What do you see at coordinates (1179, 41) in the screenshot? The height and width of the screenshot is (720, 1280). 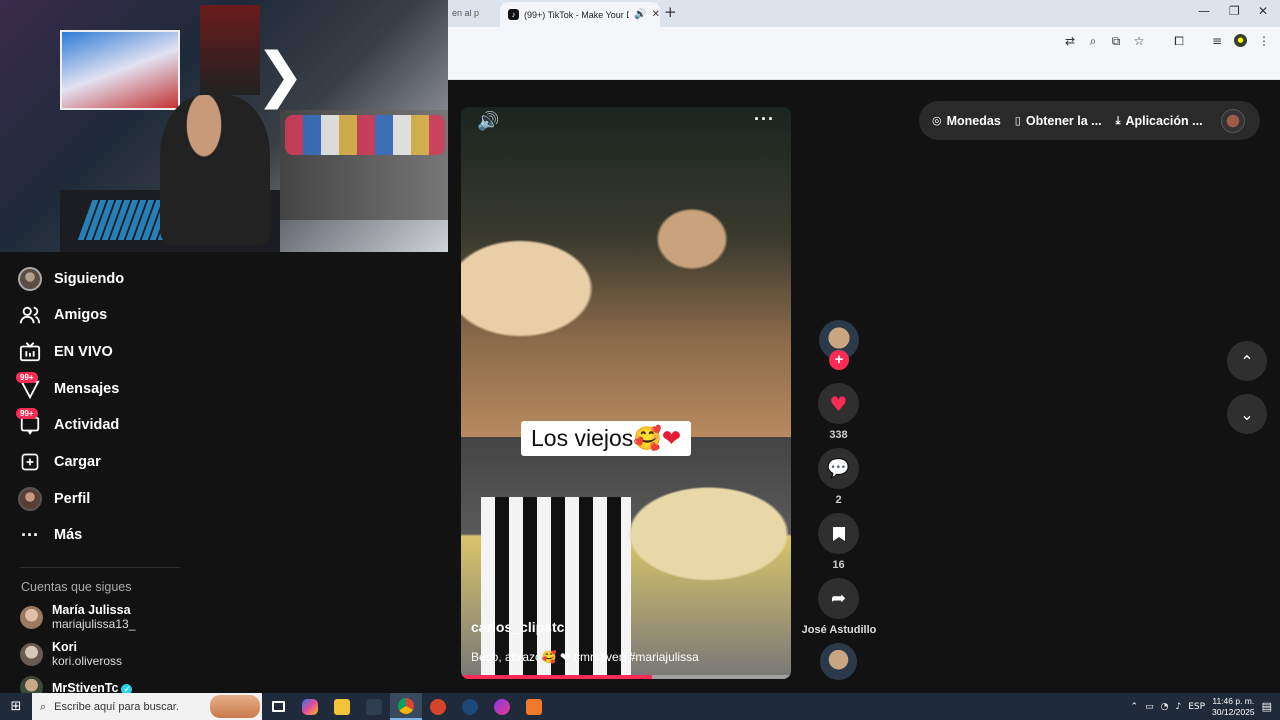 I see `extensions-icon: ⧠` at bounding box center [1179, 41].